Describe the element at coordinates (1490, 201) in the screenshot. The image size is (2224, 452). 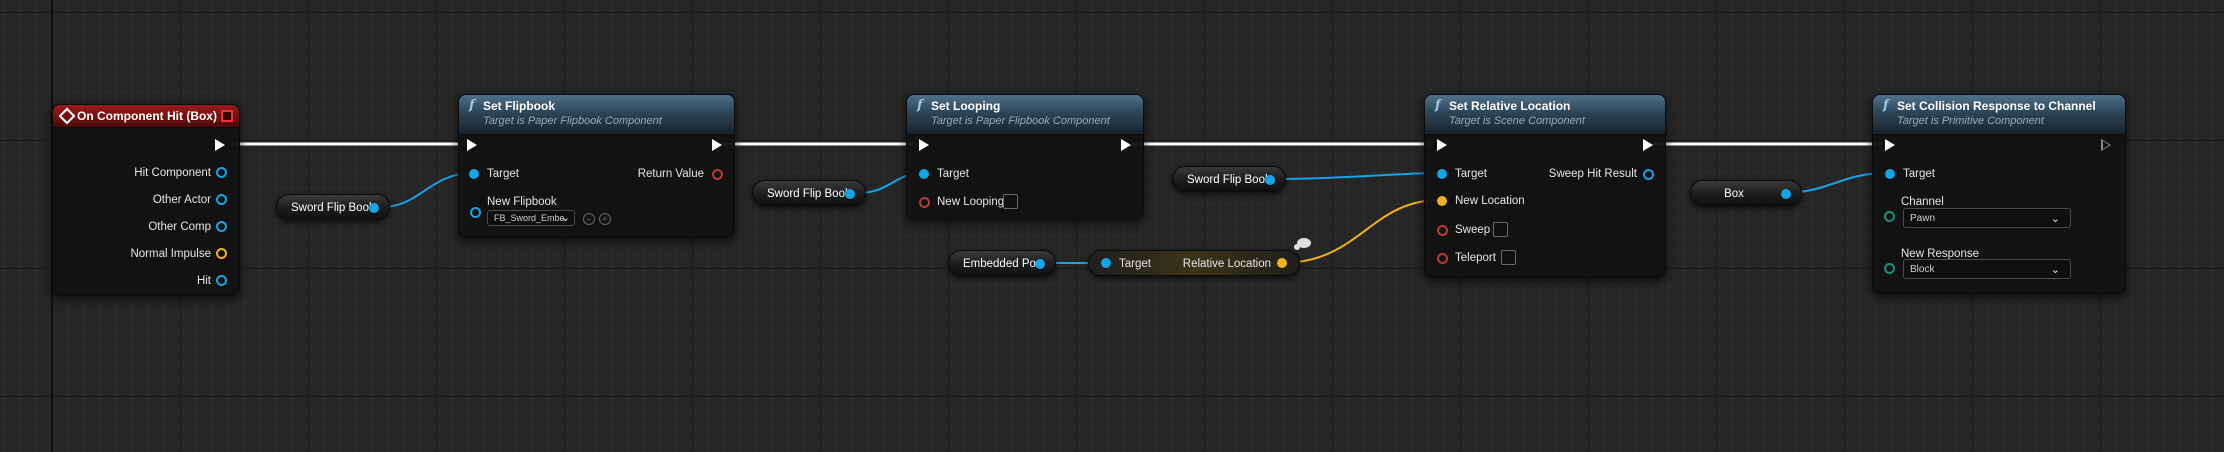
I see `pin-label-new-location: New Location` at that location.